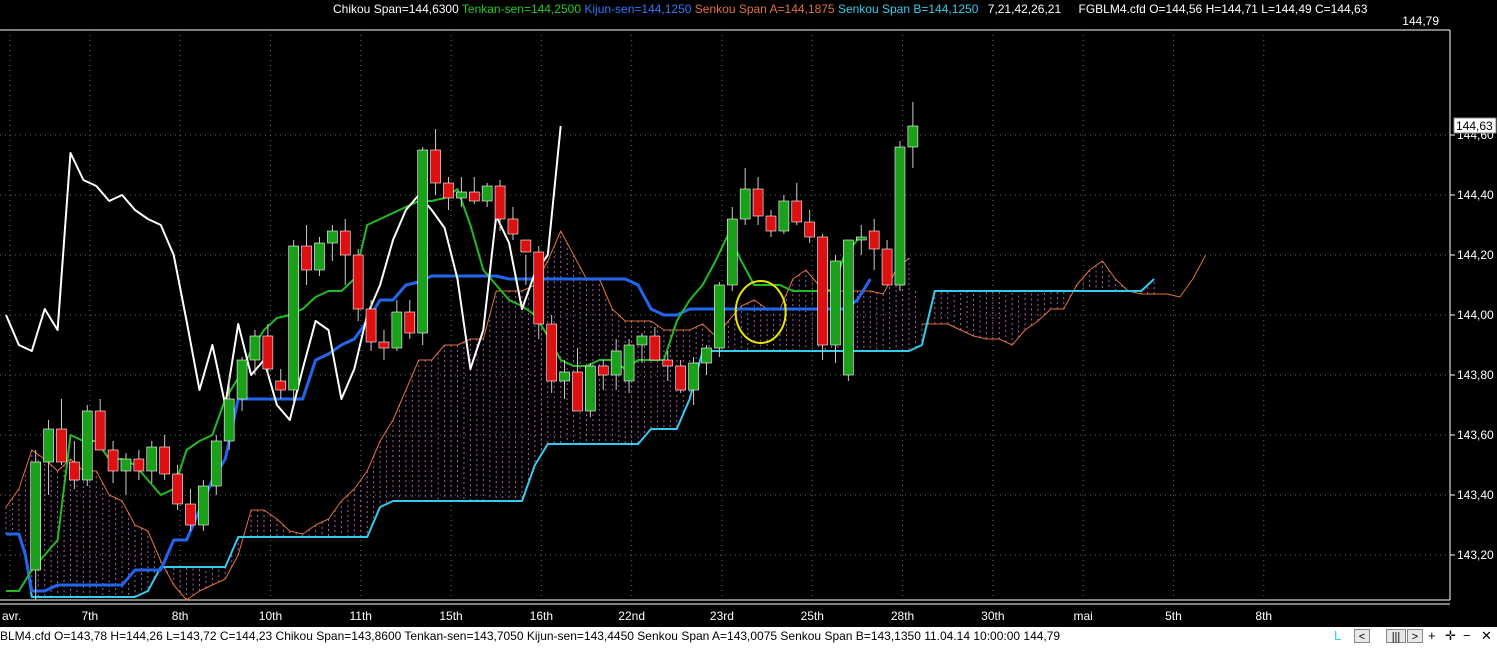 Image resolution: width=1497 pixels, height=648 pixels. I want to click on close-button: ✕, so click(1486, 635).